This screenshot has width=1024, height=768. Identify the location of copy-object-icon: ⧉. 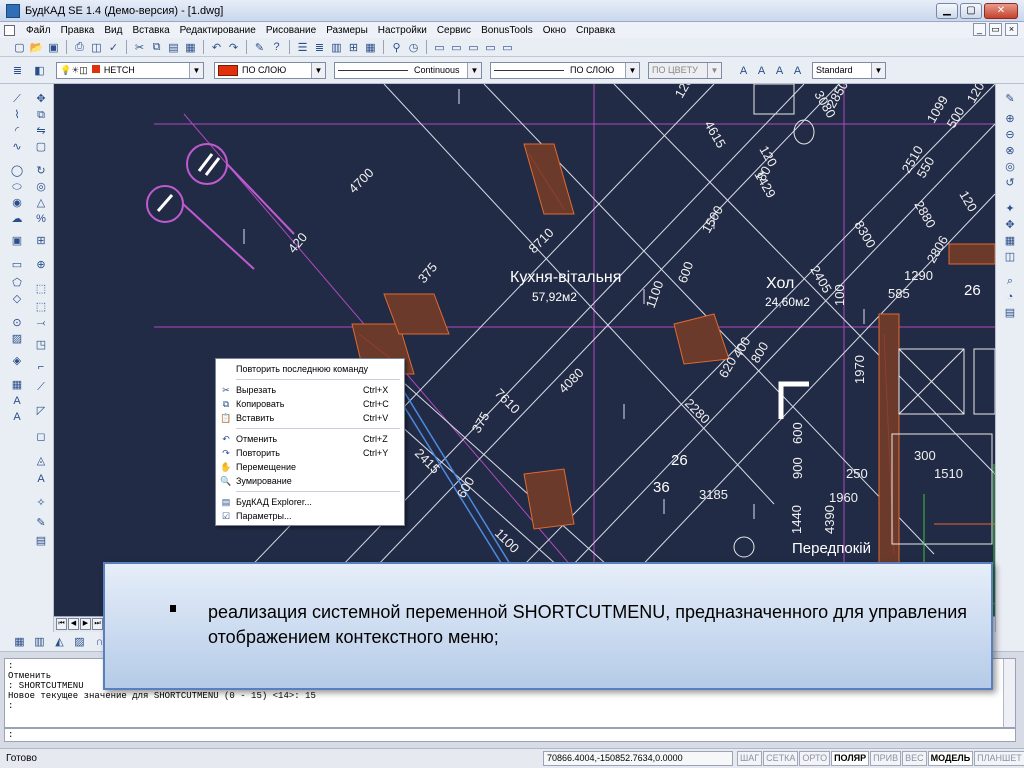
(41, 115).